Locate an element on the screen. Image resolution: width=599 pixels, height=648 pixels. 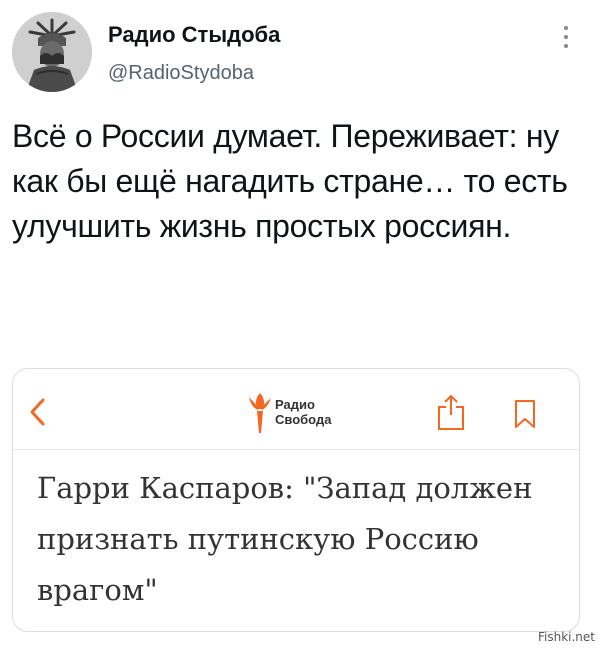
bookmark-icon is located at coordinates (525, 414).